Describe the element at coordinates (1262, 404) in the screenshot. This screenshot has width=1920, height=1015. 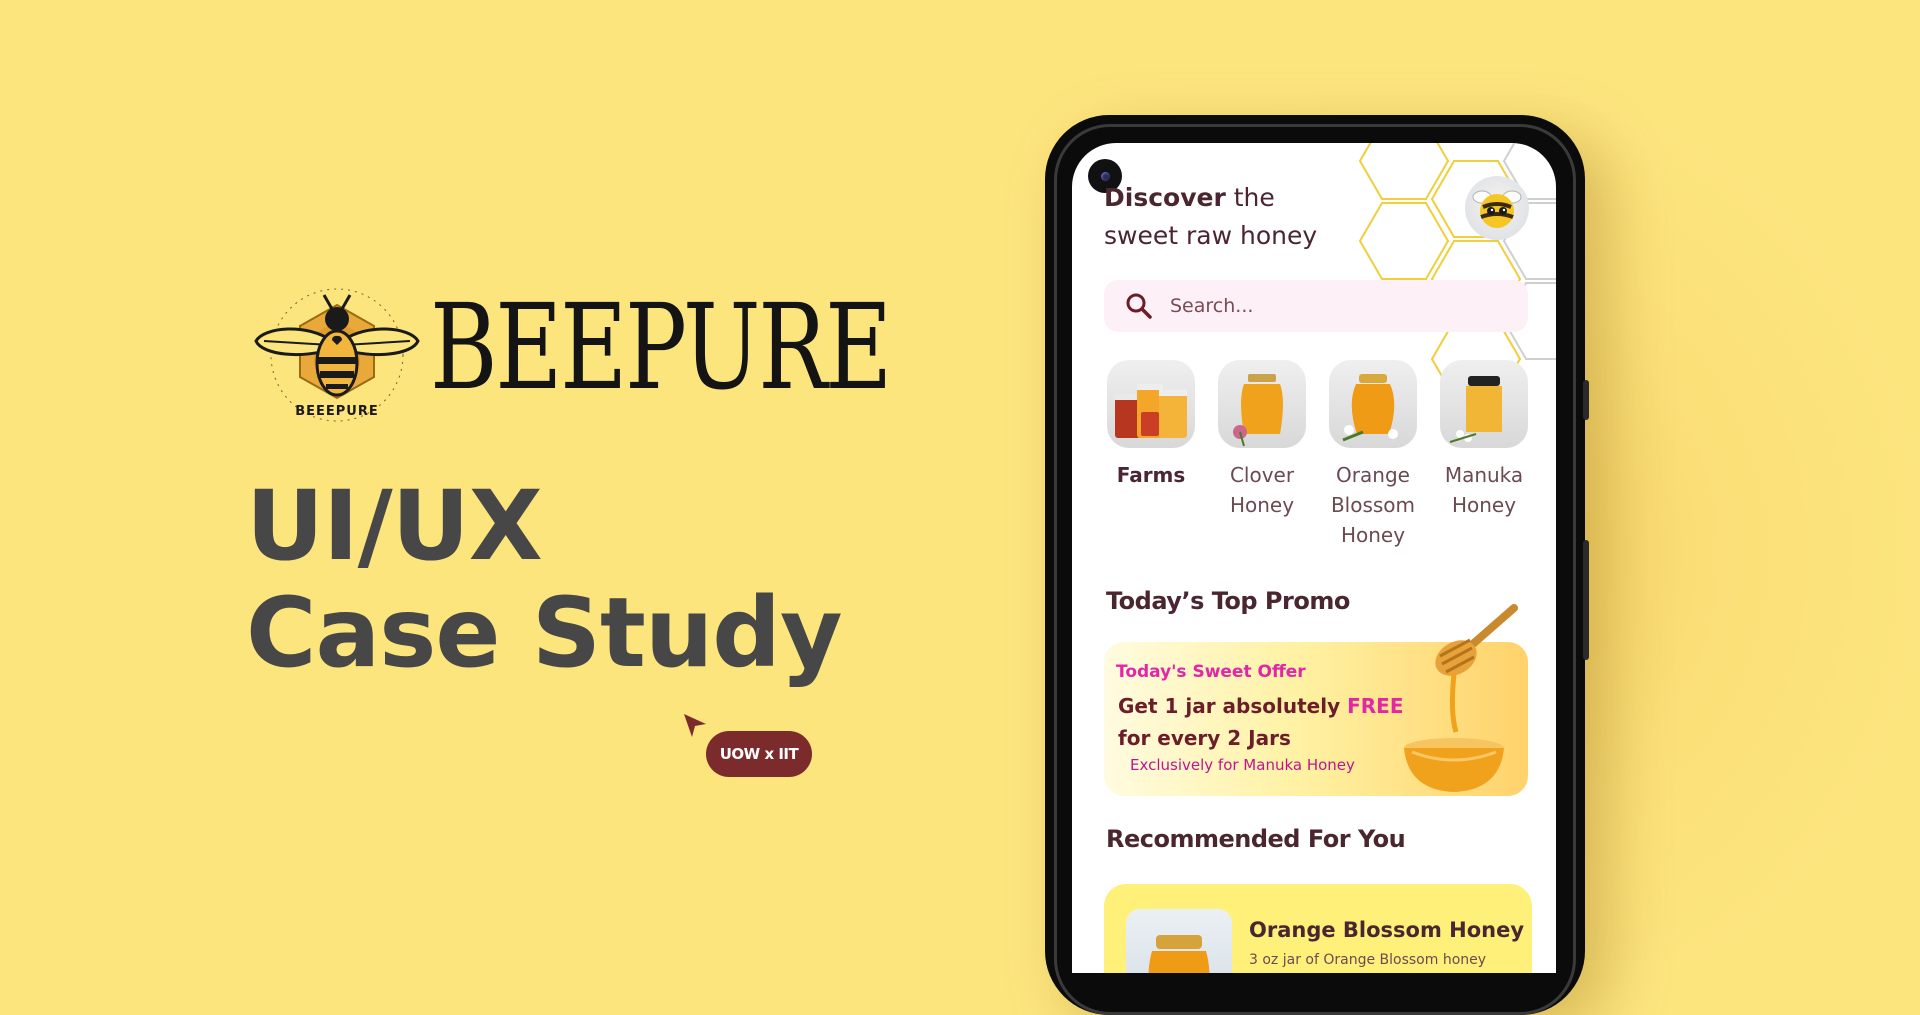
I see `clover-honey-image` at that location.